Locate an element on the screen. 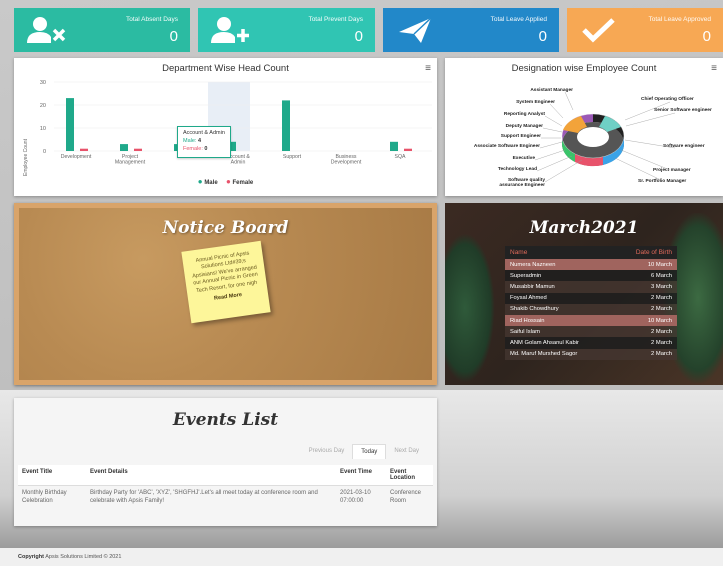 This screenshot has height=566, width=723. leave-approved-card: Total Leave Approved 0 is located at coordinates (645, 30).